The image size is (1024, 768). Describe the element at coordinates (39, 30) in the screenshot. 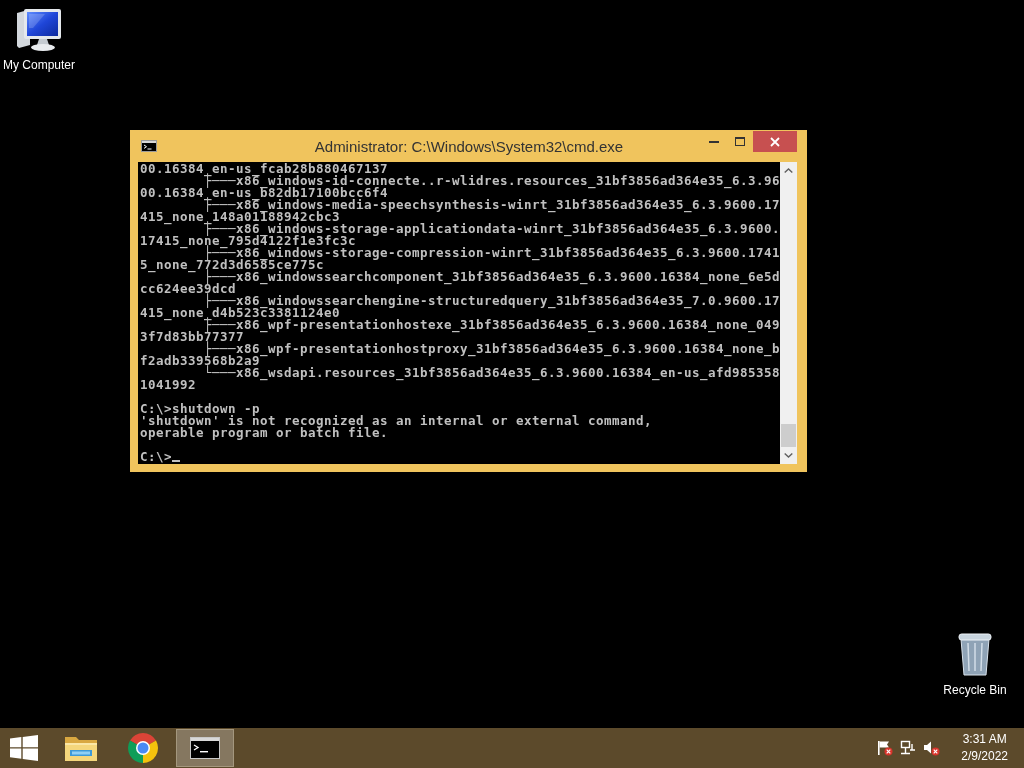

I see `computer-icon` at that location.